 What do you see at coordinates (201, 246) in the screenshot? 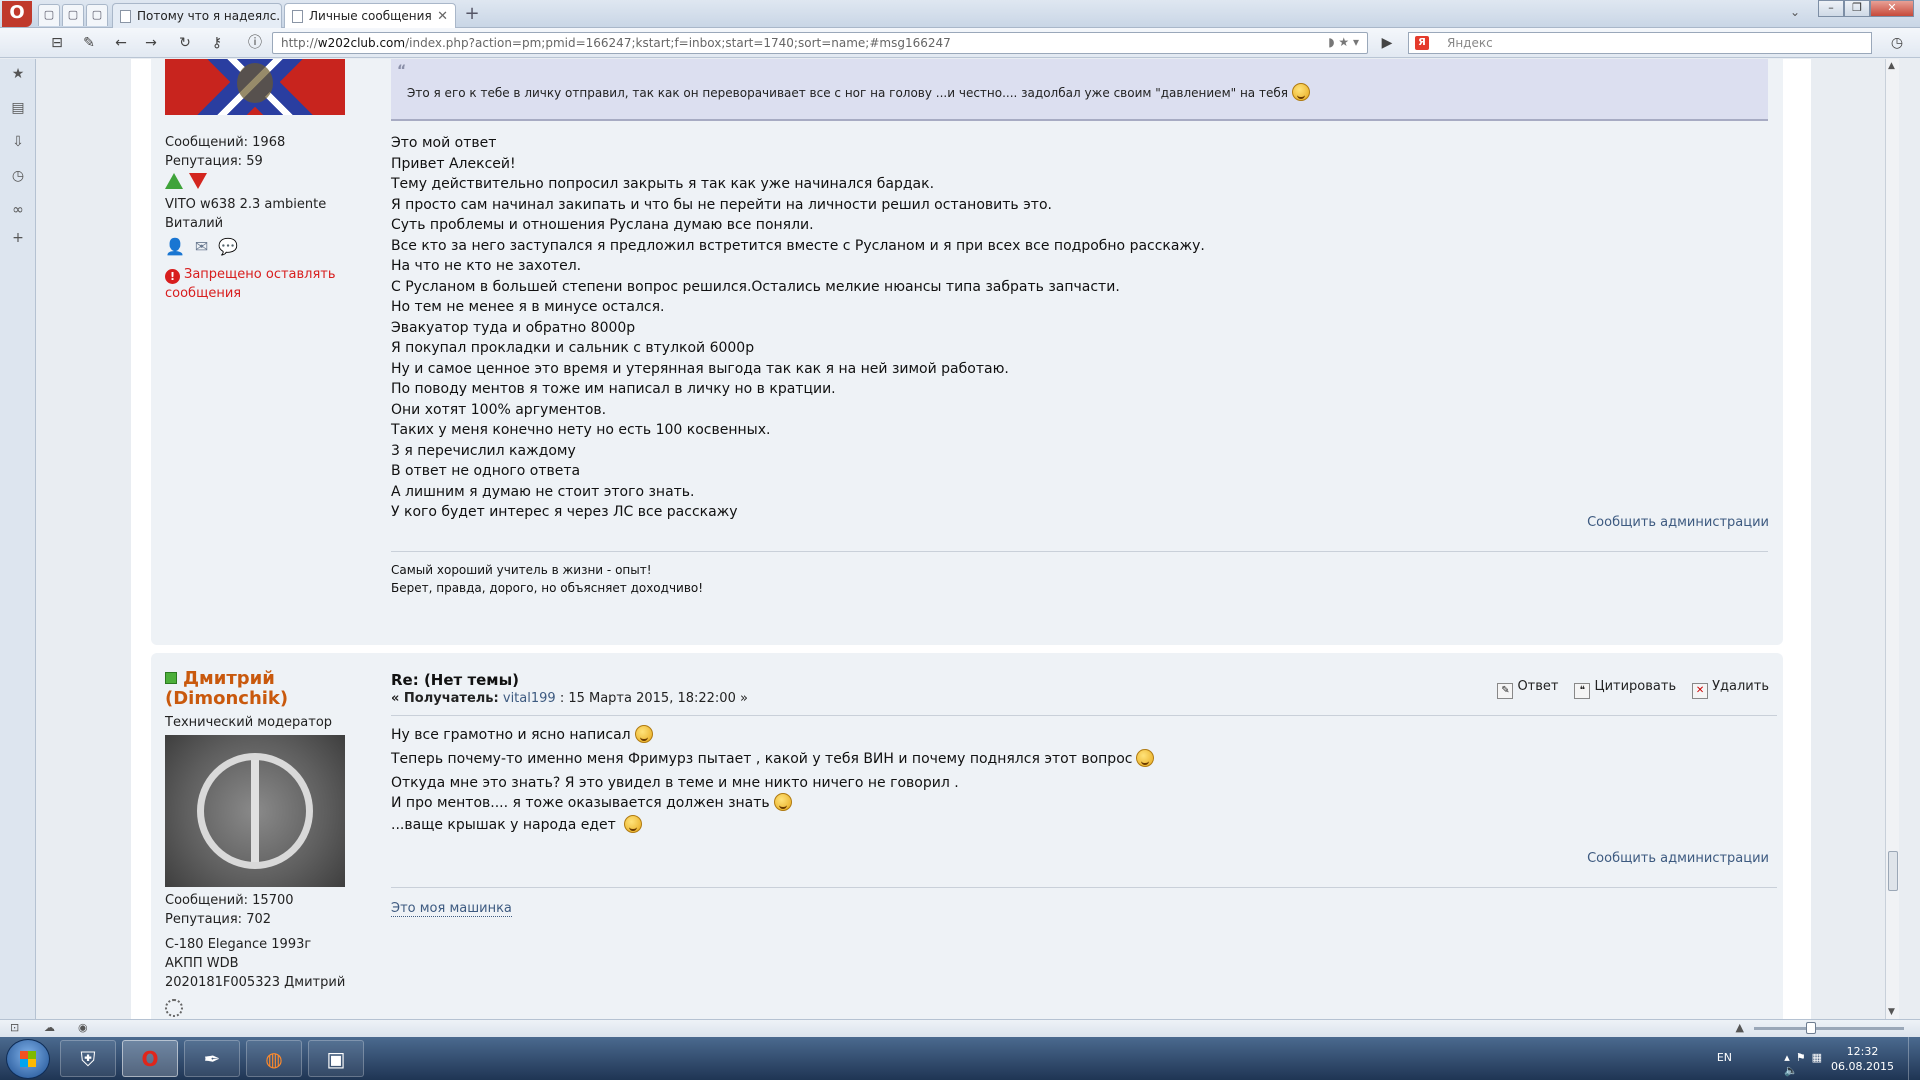
I see `email-icon: ✉` at bounding box center [201, 246].